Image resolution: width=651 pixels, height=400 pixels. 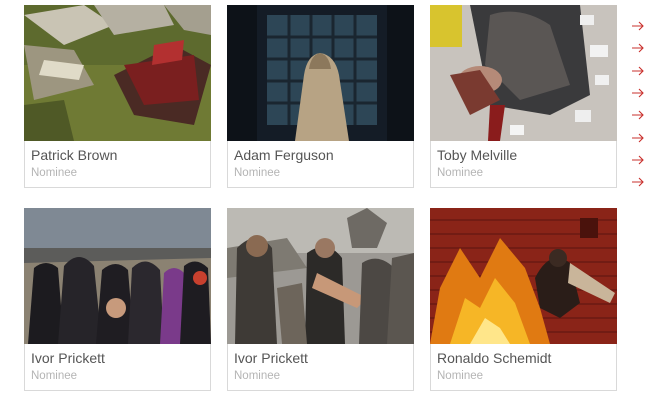 I want to click on nominee-card: Patrick Brown Nominee, so click(x=117, y=96).